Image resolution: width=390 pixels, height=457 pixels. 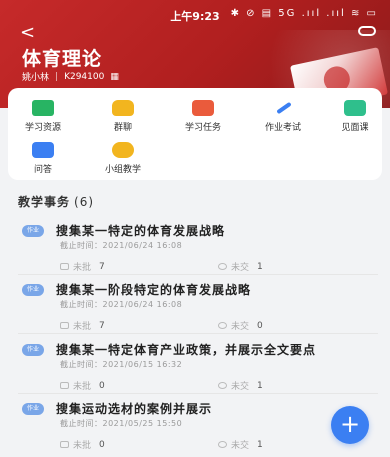 I want to click on section-title: 教学事务 (6), so click(x=56, y=201).